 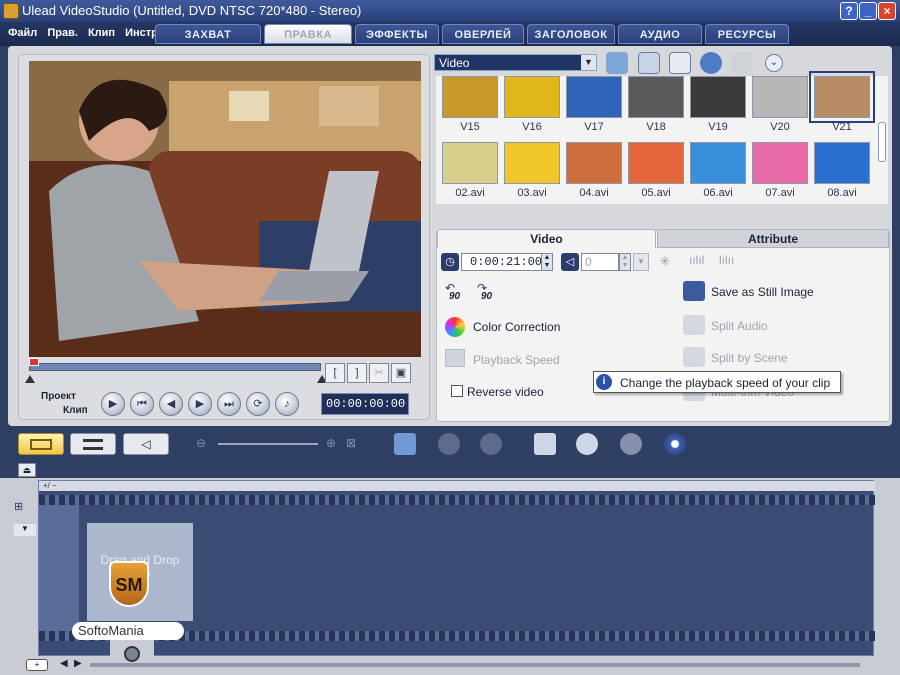 What do you see at coordinates (675, 444) in the screenshot?
I see `disc-icon` at bounding box center [675, 444].